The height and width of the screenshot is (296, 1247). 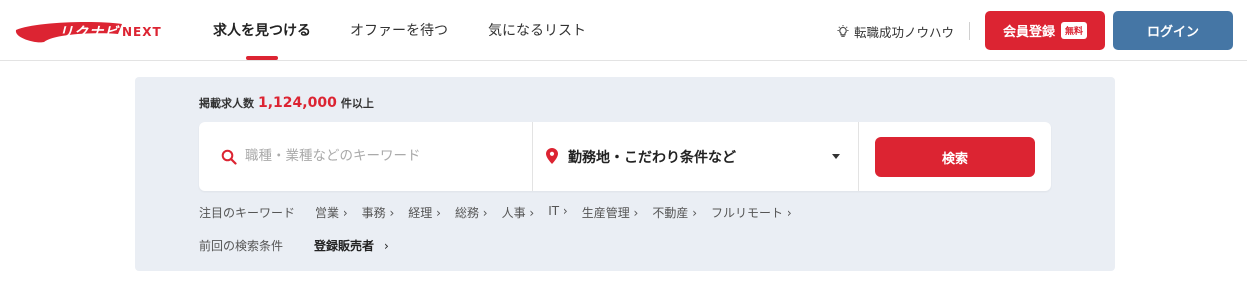 I want to click on rikunabi-next-logo: リクナビ NEXT, so click(x=99, y=31).